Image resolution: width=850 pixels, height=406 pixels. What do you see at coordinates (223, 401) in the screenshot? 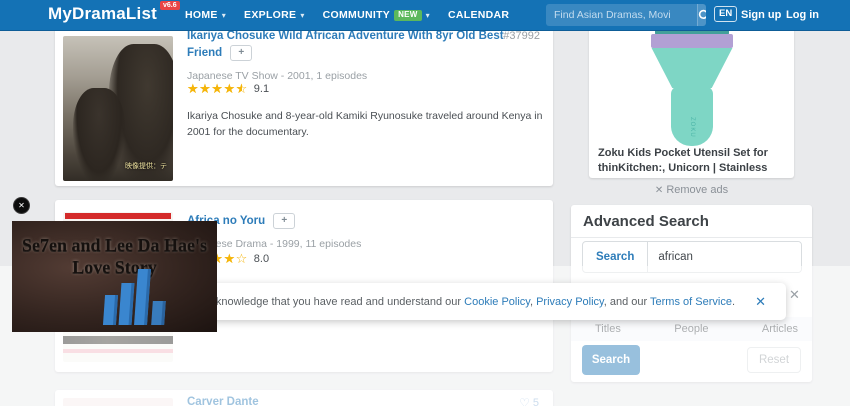
I see `result-title-link: Carver Dante` at bounding box center [223, 401].